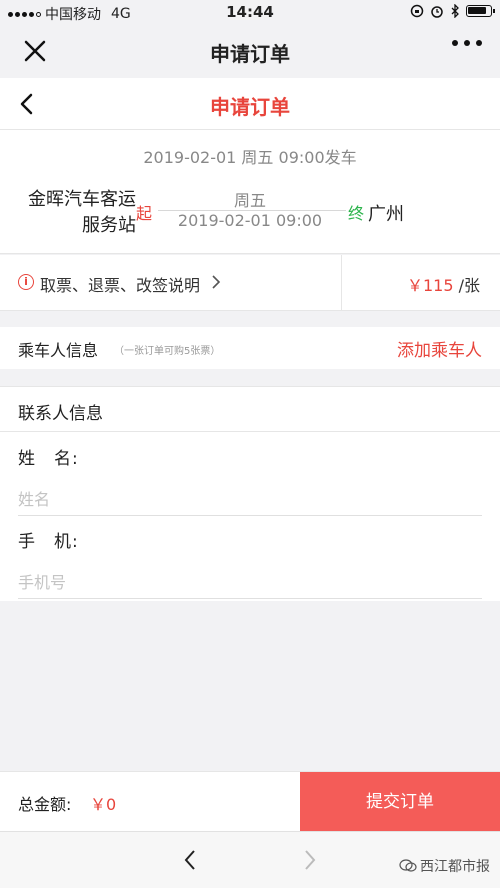  Describe the element at coordinates (82, 212) in the screenshot. I see `origin-station: 金晖汽车客运服务站` at that location.